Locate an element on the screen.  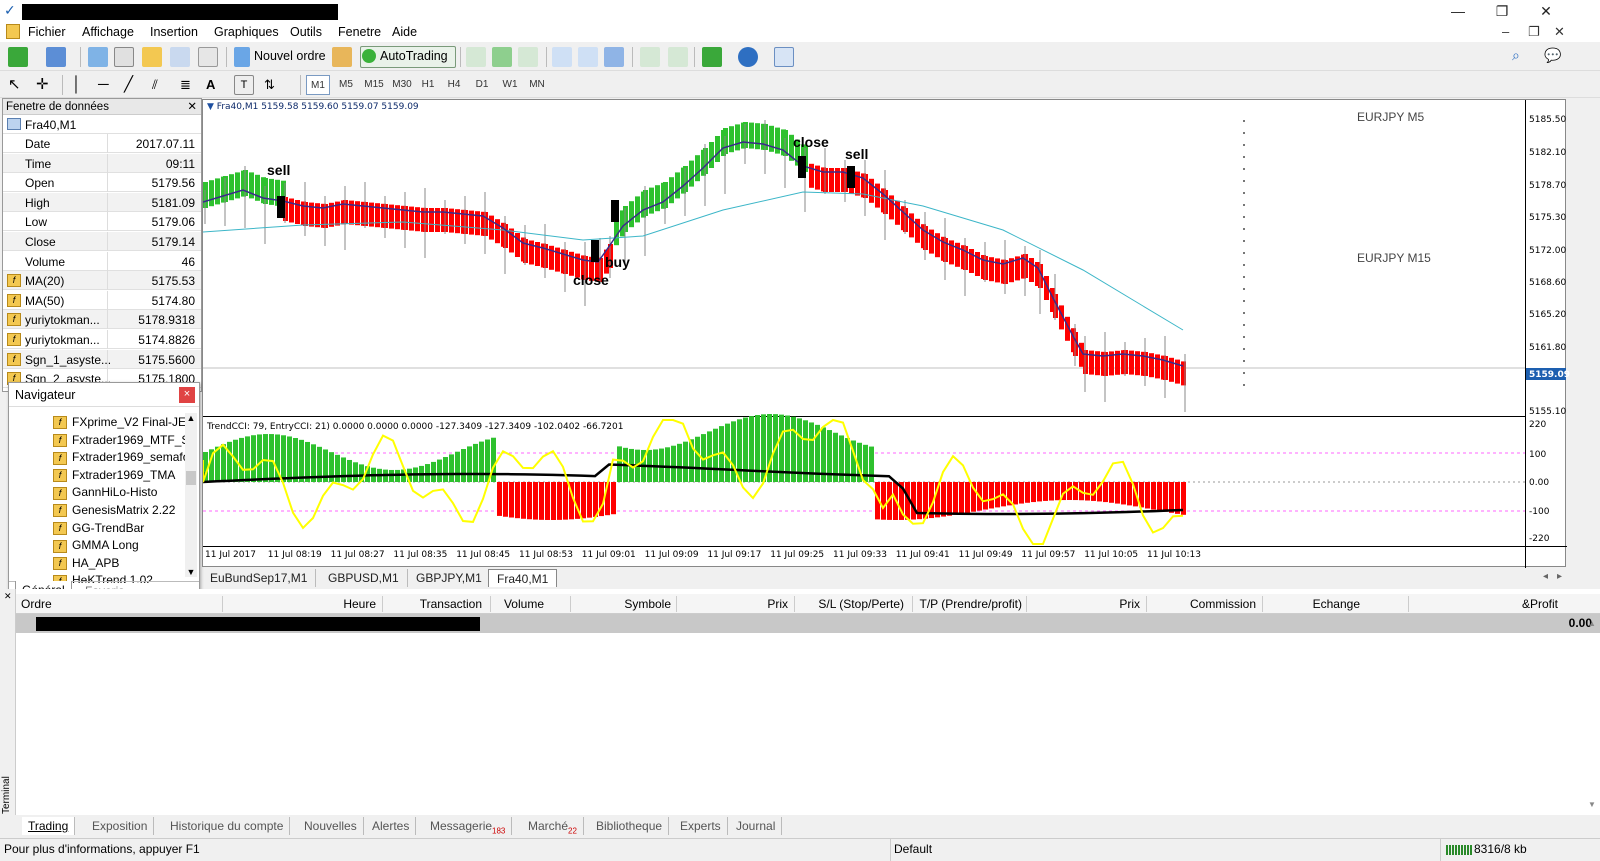
chart-tab-2: GBPUSD,M1 is located at coordinates (364, 578).